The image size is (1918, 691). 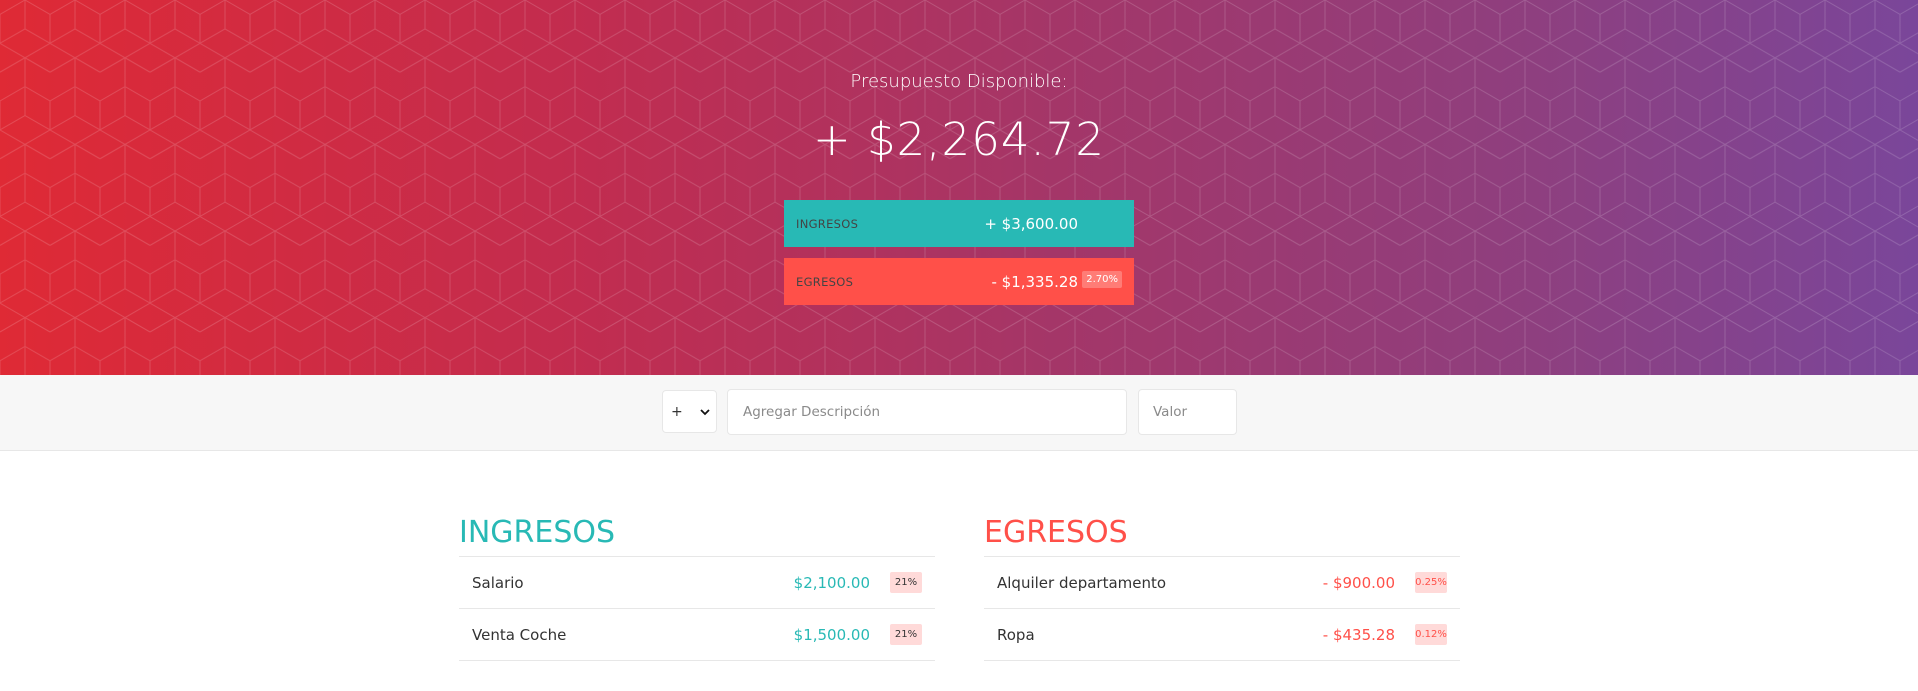 I want to click on item-value: - $435.28, so click(x=1358, y=634).